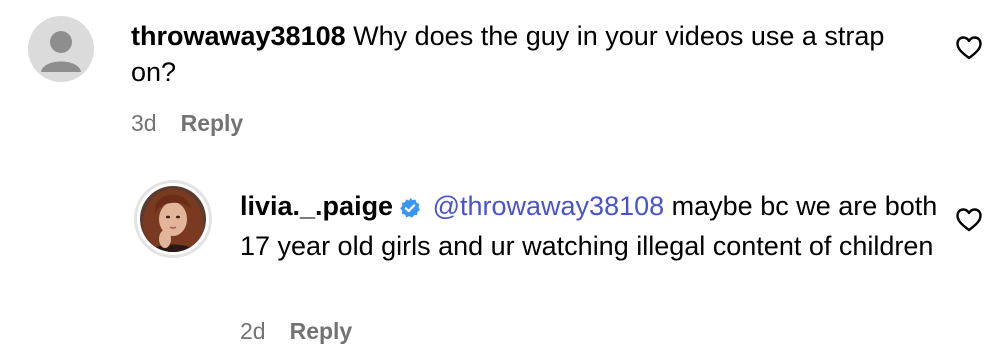  What do you see at coordinates (316, 206) in the screenshot?
I see `comment-username: livia._.paige` at bounding box center [316, 206].